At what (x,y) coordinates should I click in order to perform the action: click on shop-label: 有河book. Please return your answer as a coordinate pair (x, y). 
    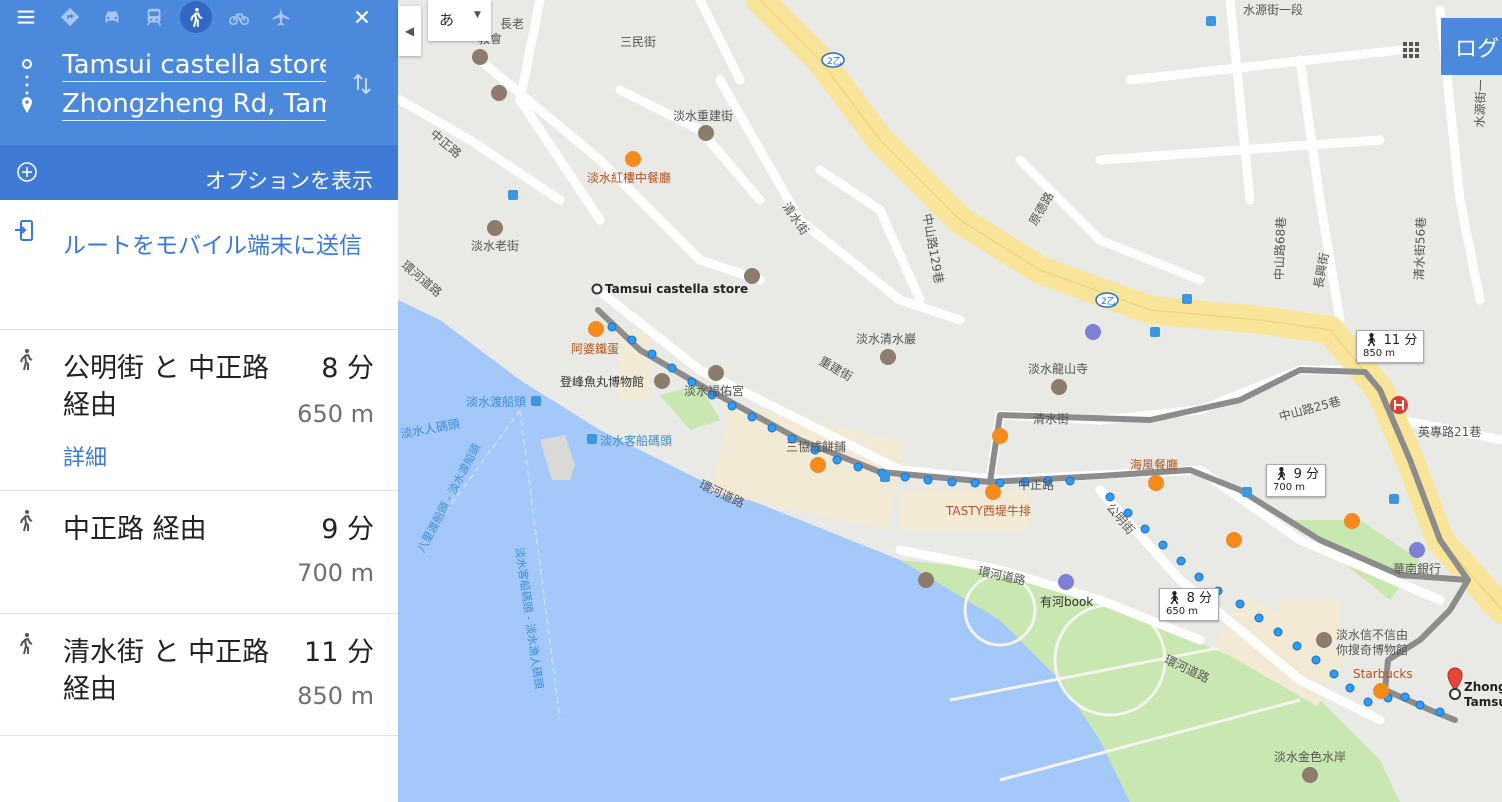
    Looking at the image, I should click on (1067, 602).